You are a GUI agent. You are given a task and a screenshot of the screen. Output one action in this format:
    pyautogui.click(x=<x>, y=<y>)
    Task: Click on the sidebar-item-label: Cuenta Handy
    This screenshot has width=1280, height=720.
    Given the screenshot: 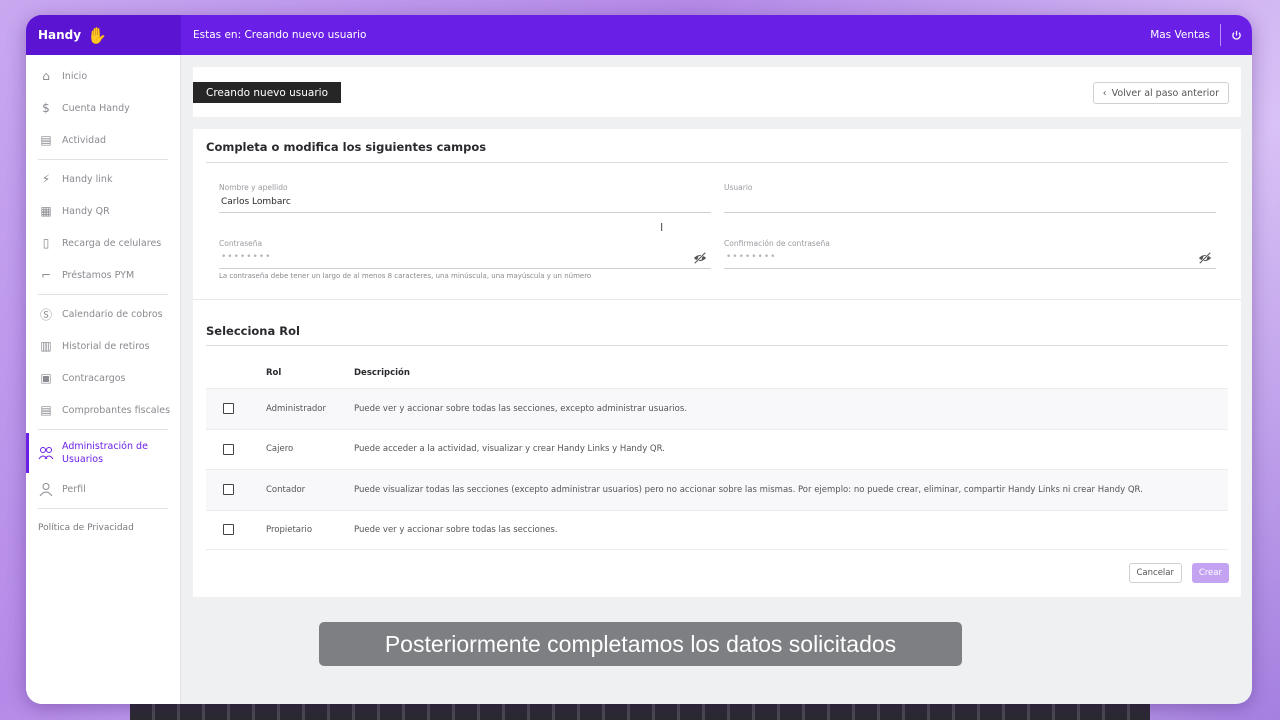 What is the action you would take?
    pyautogui.click(x=96, y=108)
    